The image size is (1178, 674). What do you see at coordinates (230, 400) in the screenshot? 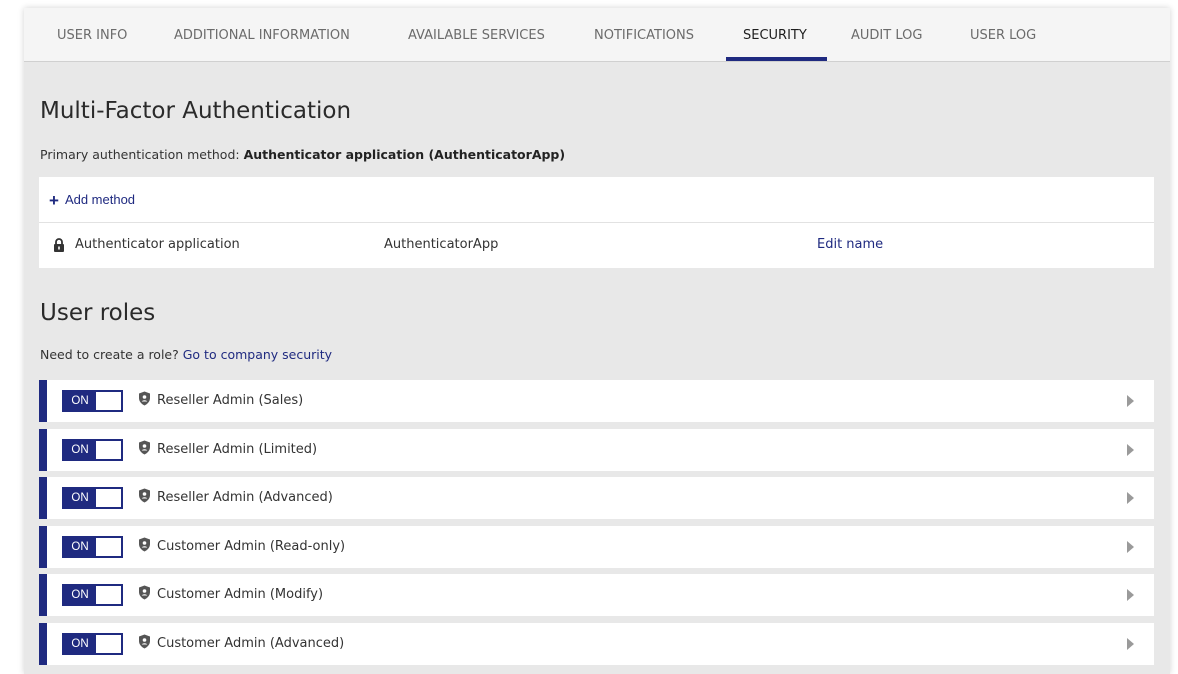
I see `role-name: Reseller Admin (Sales)` at bounding box center [230, 400].